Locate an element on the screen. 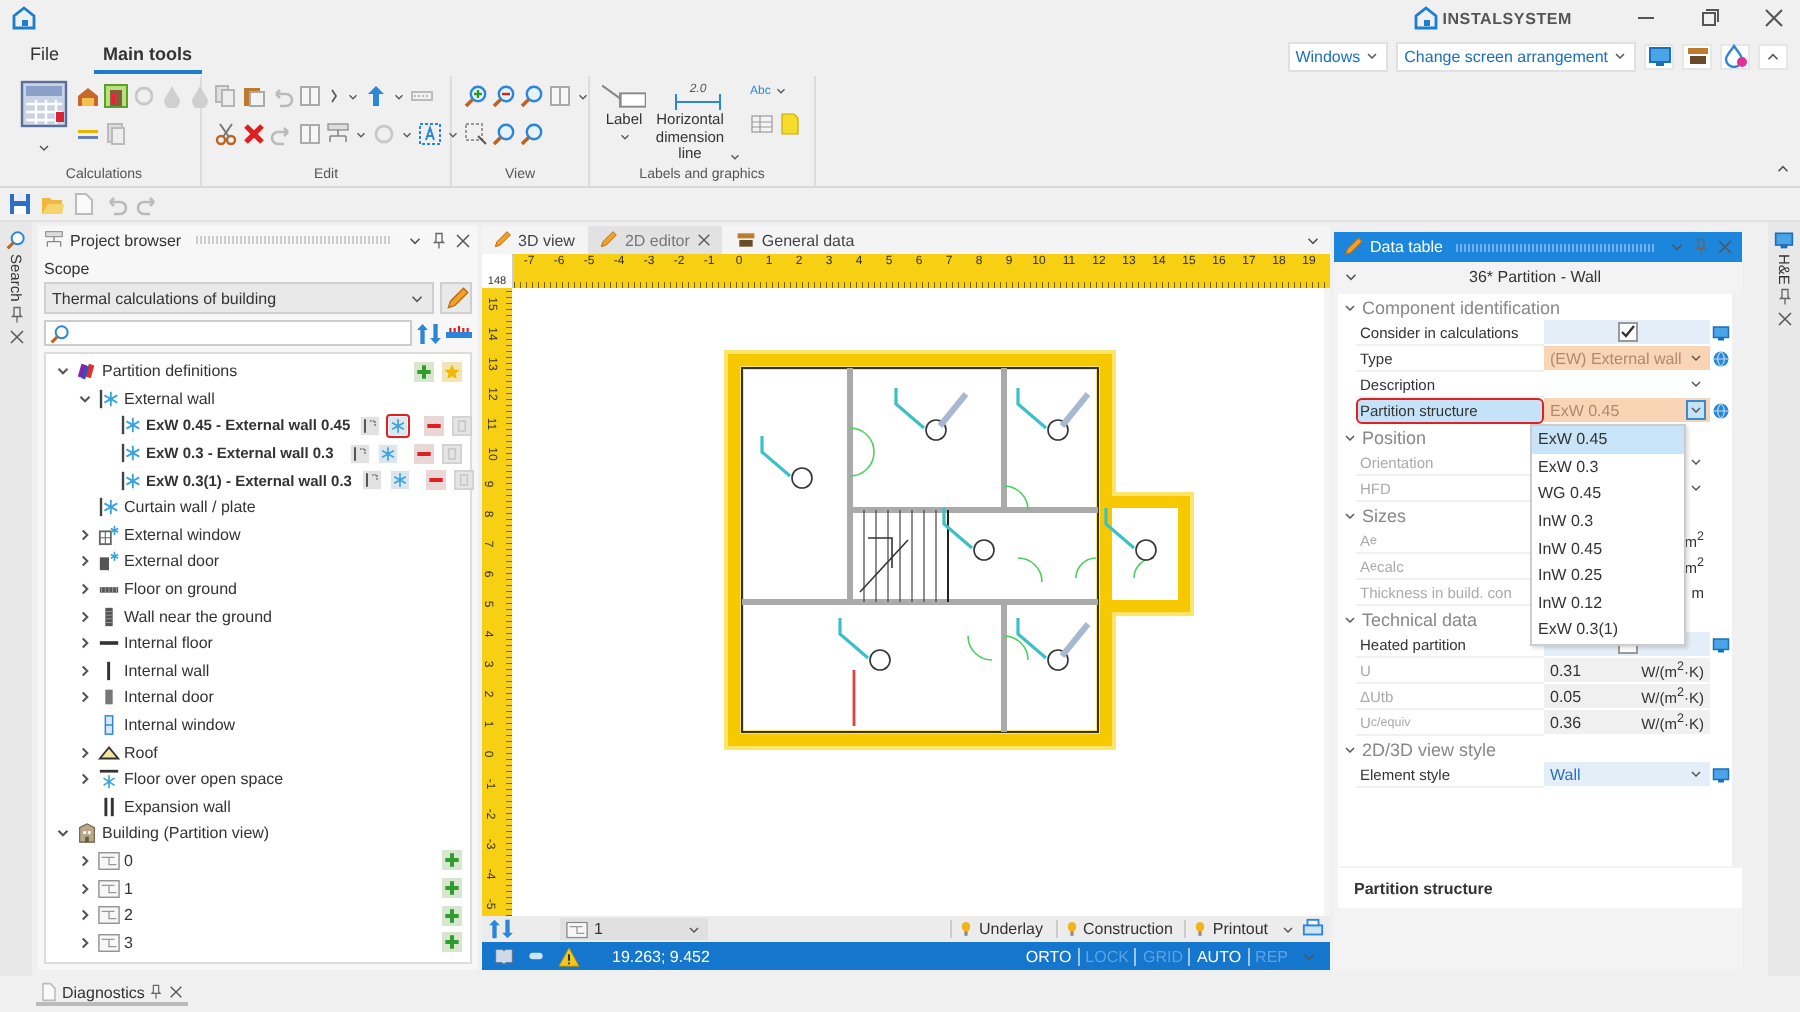 The height and width of the screenshot is (1012, 1800). mode-toggle: AUTO is located at coordinates (1219, 956).